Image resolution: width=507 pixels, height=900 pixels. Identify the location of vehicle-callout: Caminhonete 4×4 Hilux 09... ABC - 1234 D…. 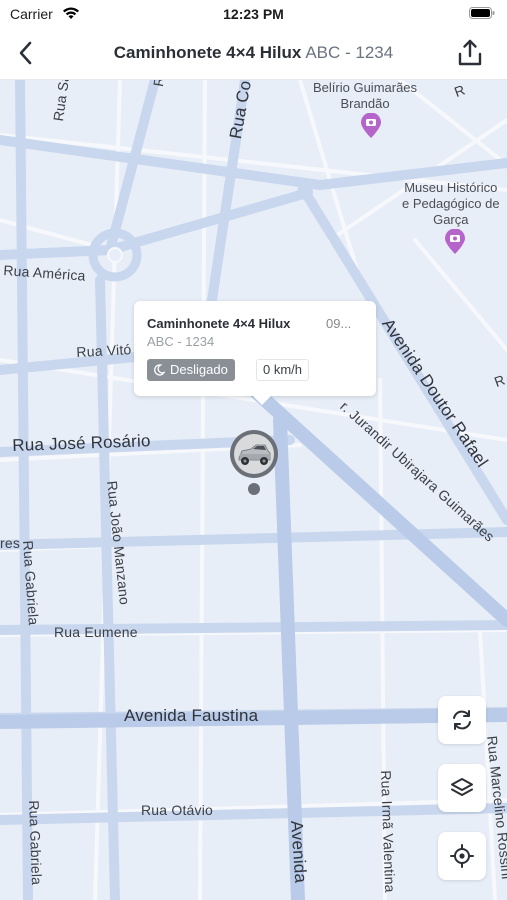
(255, 353).